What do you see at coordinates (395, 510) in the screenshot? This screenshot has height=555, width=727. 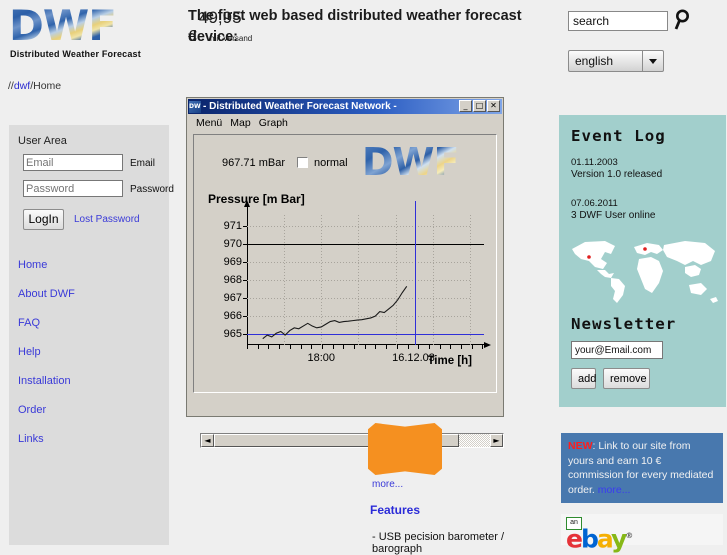 I see `features-heading: Features` at bounding box center [395, 510].